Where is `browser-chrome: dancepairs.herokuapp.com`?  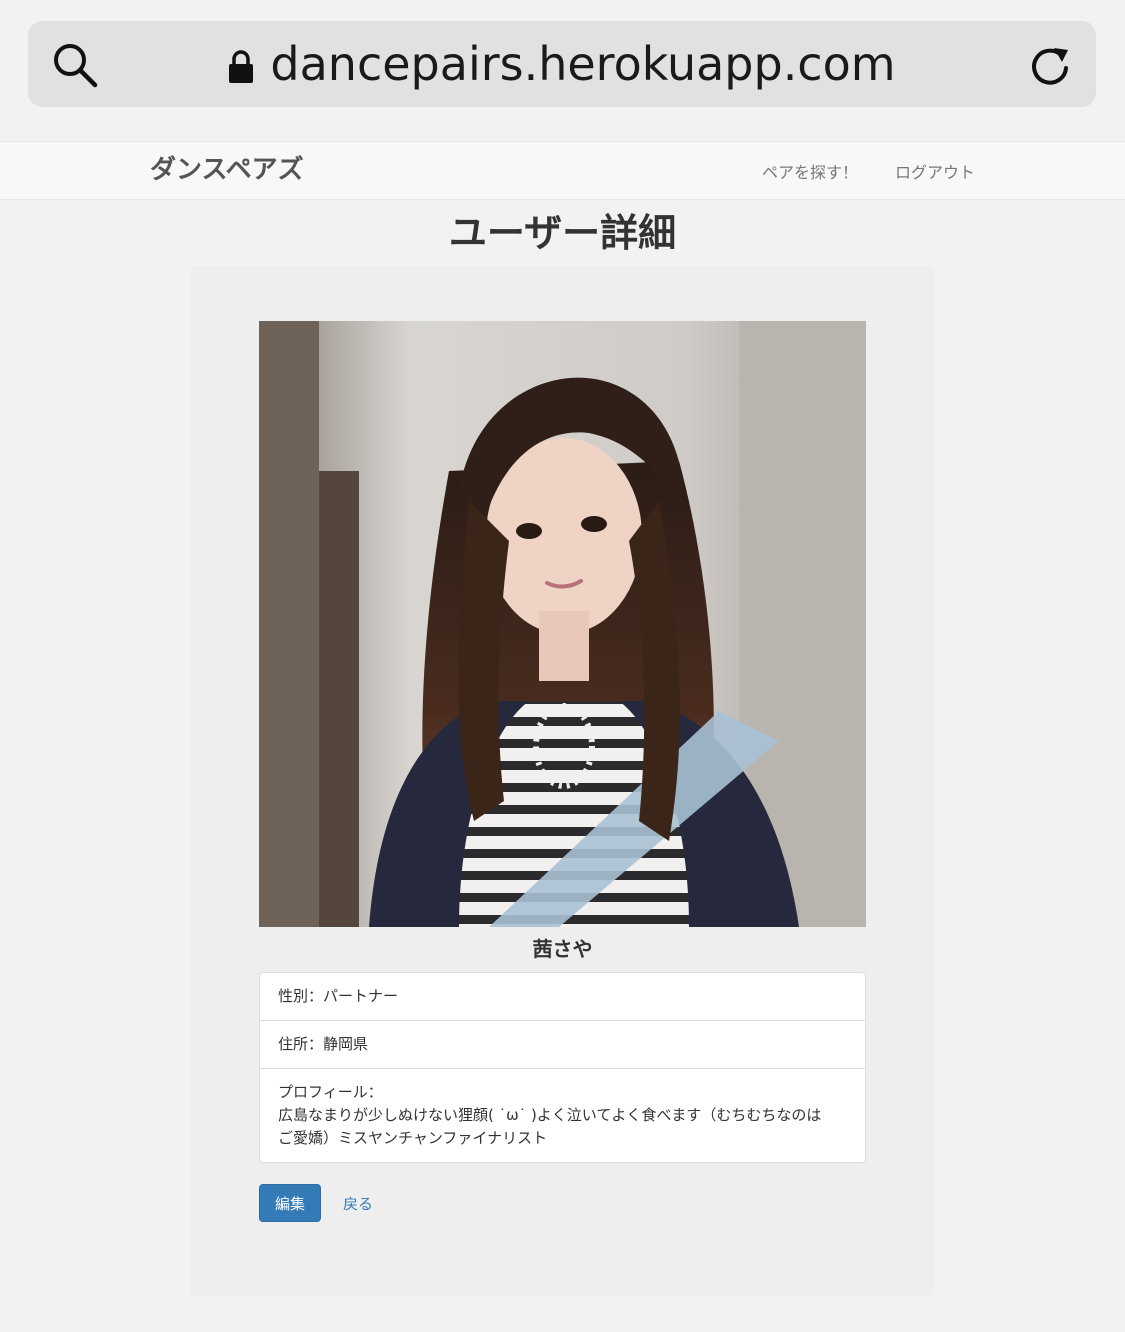 browser-chrome: dancepairs.herokuapp.com is located at coordinates (562, 70).